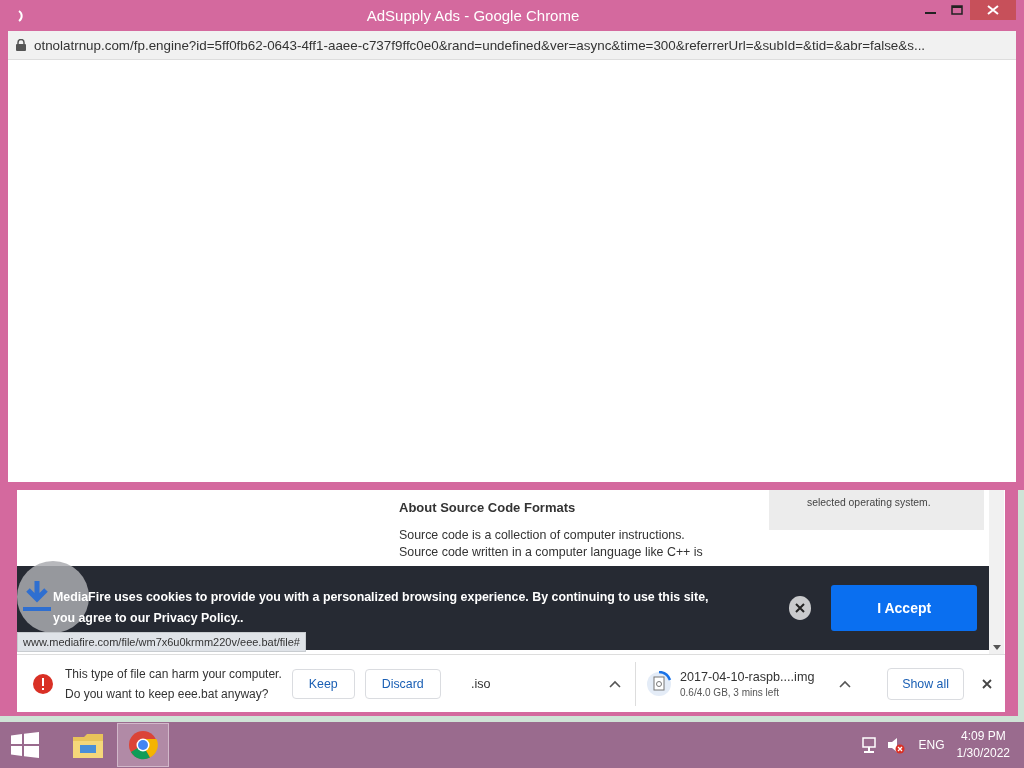  I want to click on warning-text: This type of file can harm your computer. Do you want to keep eee.bat anyway?, so click(173, 684).